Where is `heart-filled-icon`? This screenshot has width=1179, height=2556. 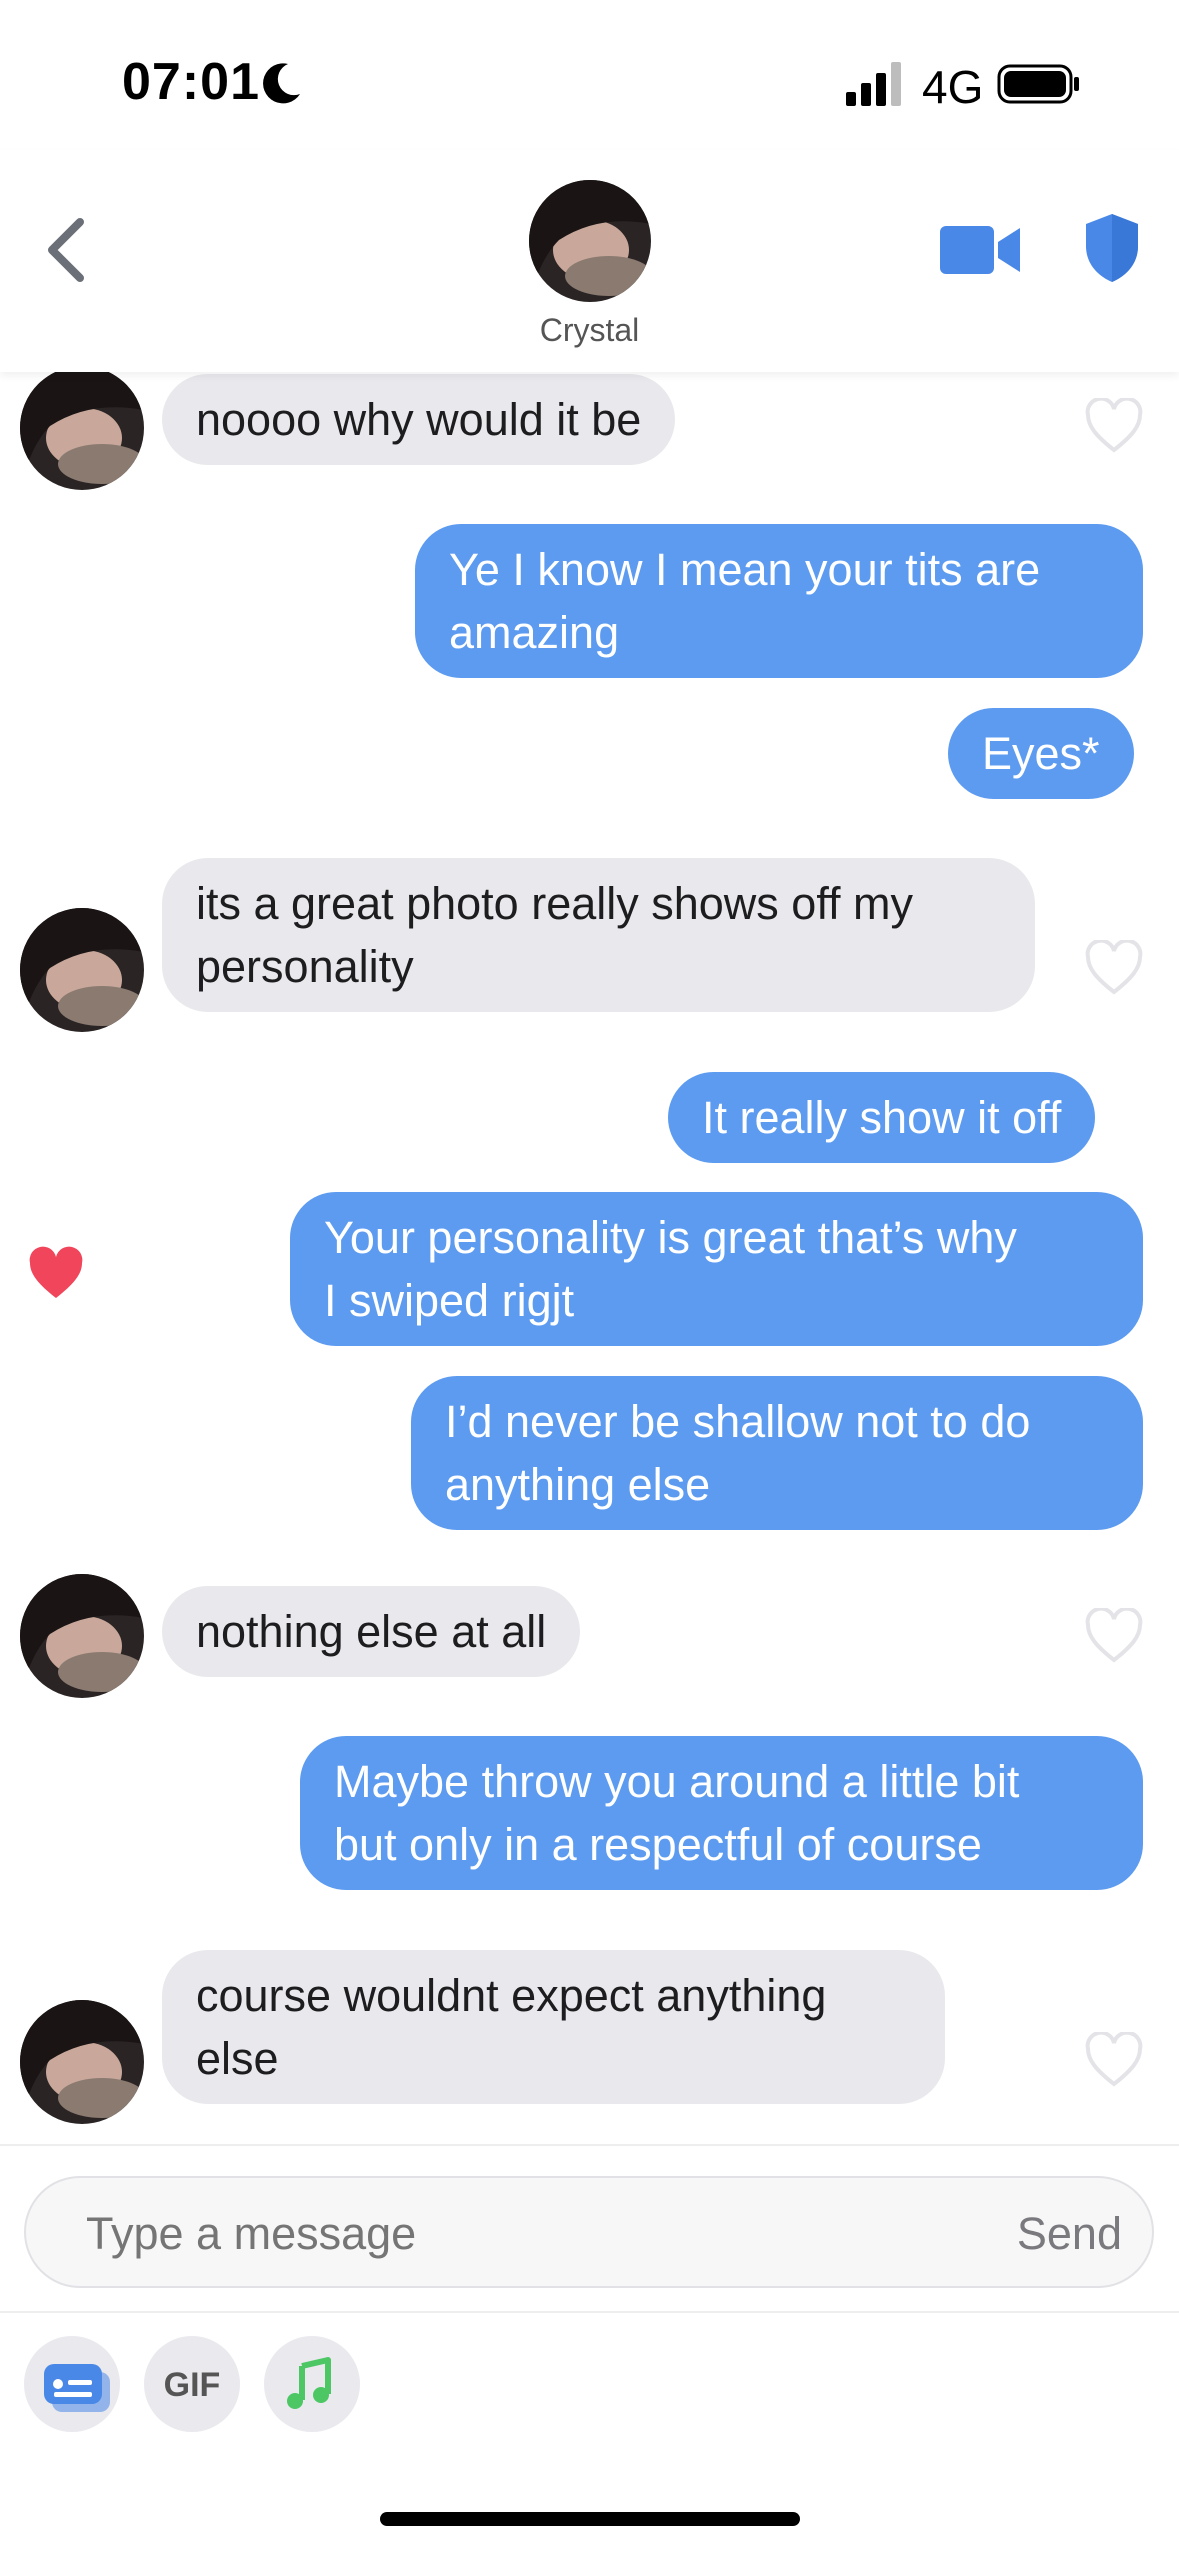 heart-filled-icon is located at coordinates (56, 1274).